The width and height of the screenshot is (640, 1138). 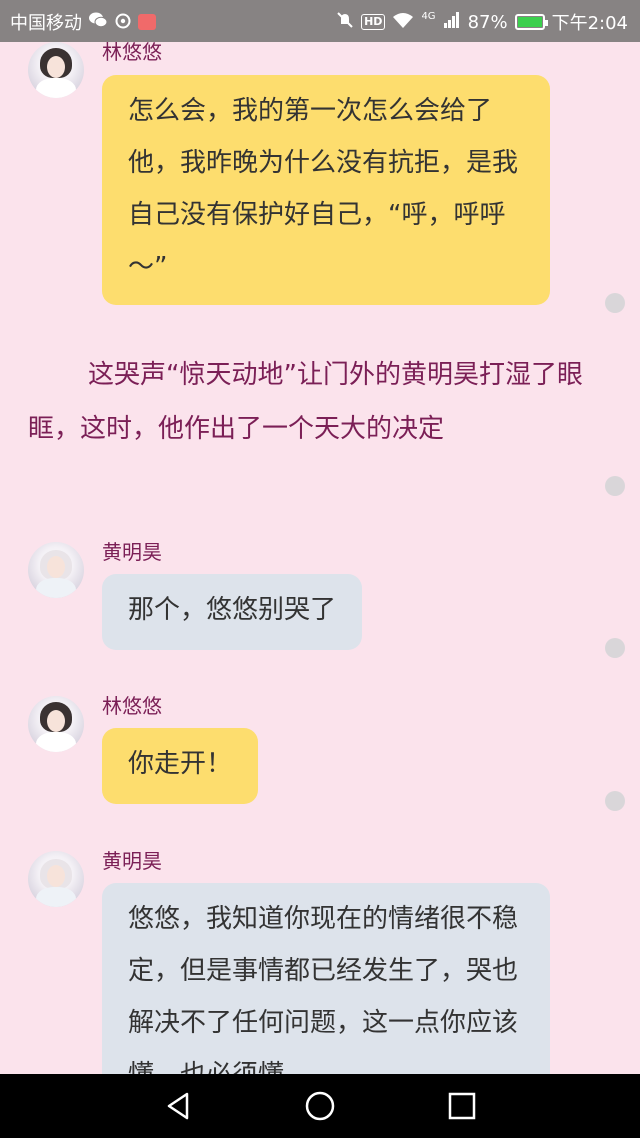 I want to click on signal-type-label: 4G, so click(x=428, y=16).